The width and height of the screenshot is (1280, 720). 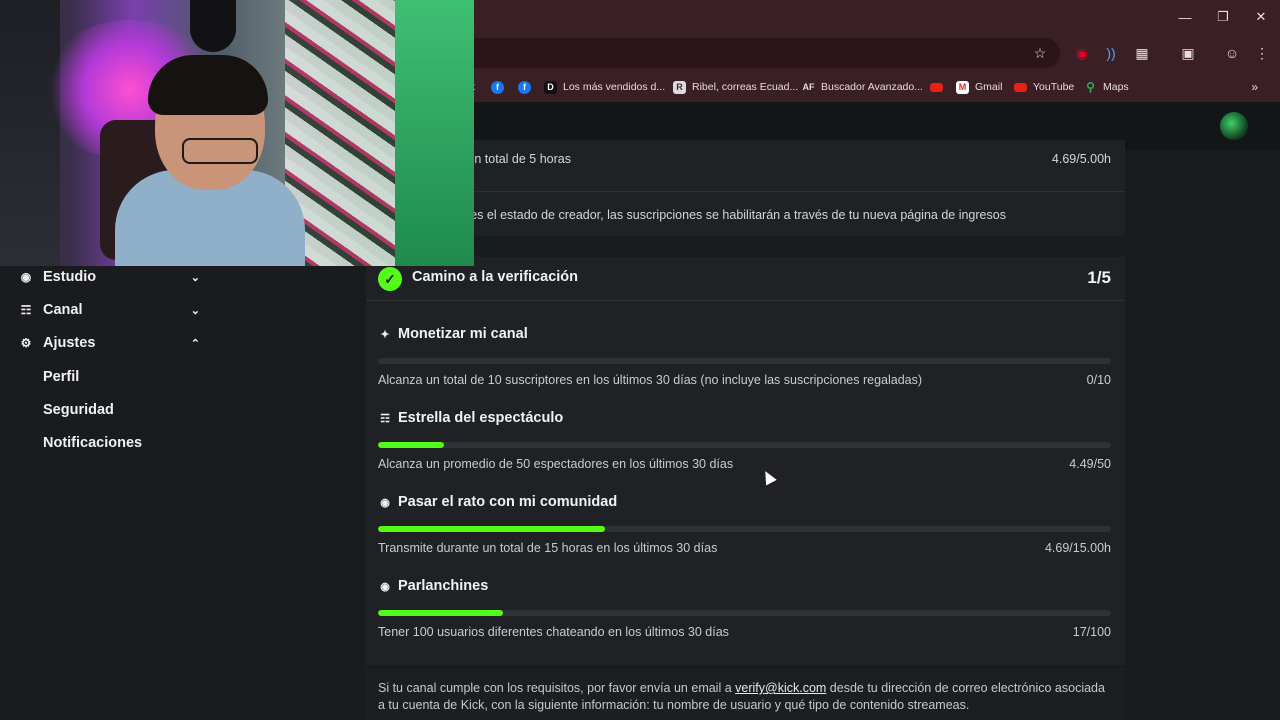 I want to click on chat-icon: ◉, so click(x=385, y=586).